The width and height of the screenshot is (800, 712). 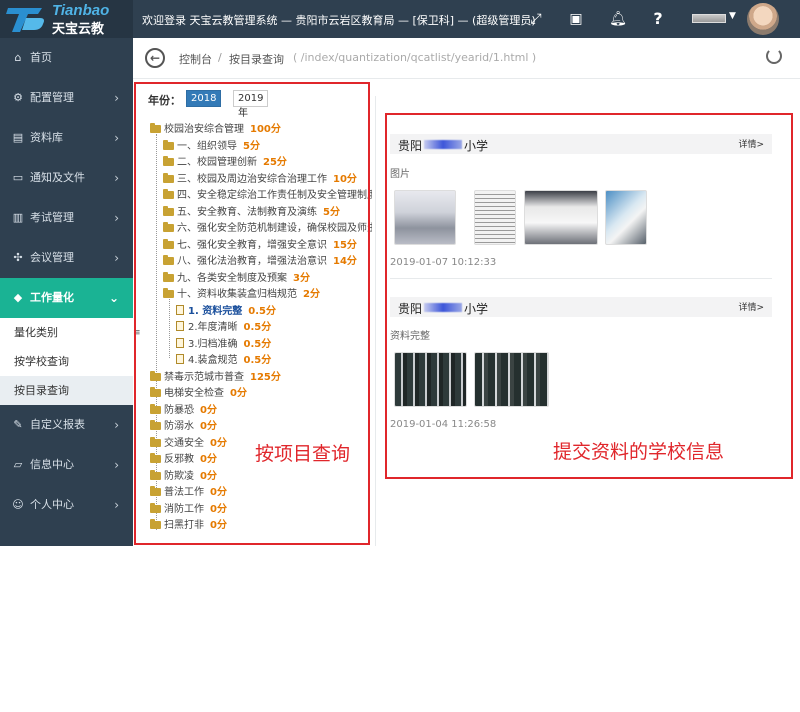 I want to click on user-icon: ☺, so click(x=18, y=504).